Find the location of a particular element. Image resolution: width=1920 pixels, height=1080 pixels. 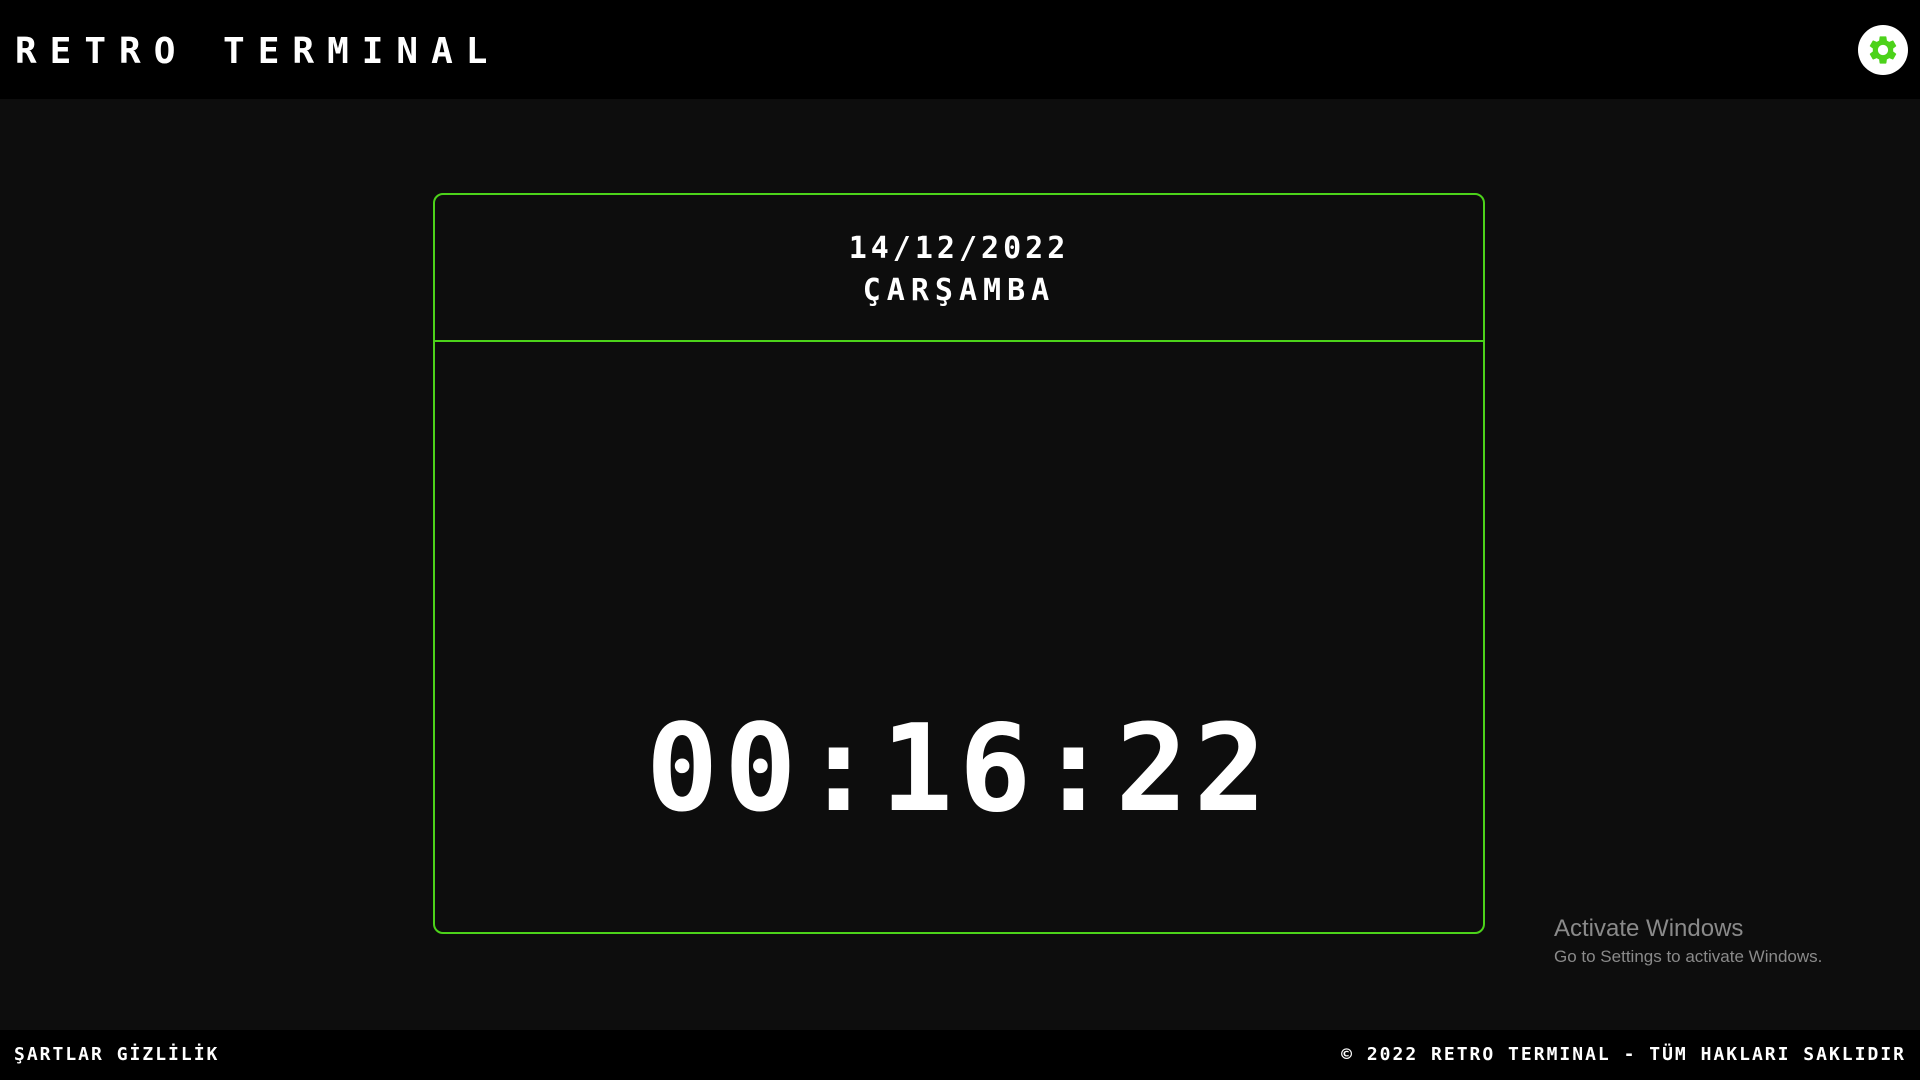

footer-links: ŞARTLAR GİZLİLİK is located at coordinates (116, 1055).